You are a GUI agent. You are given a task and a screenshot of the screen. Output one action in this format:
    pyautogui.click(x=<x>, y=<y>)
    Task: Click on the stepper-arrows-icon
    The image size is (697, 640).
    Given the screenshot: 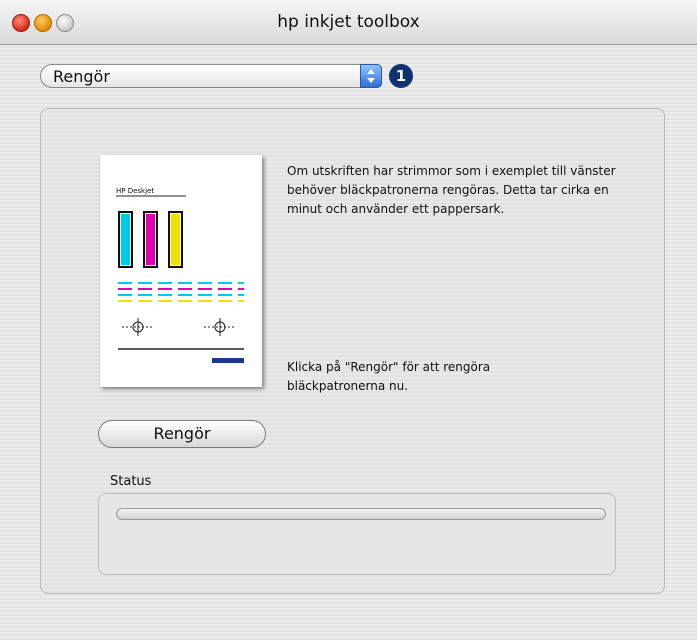 What is the action you would take?
    pyautogui.click(x=371, y=76)
    